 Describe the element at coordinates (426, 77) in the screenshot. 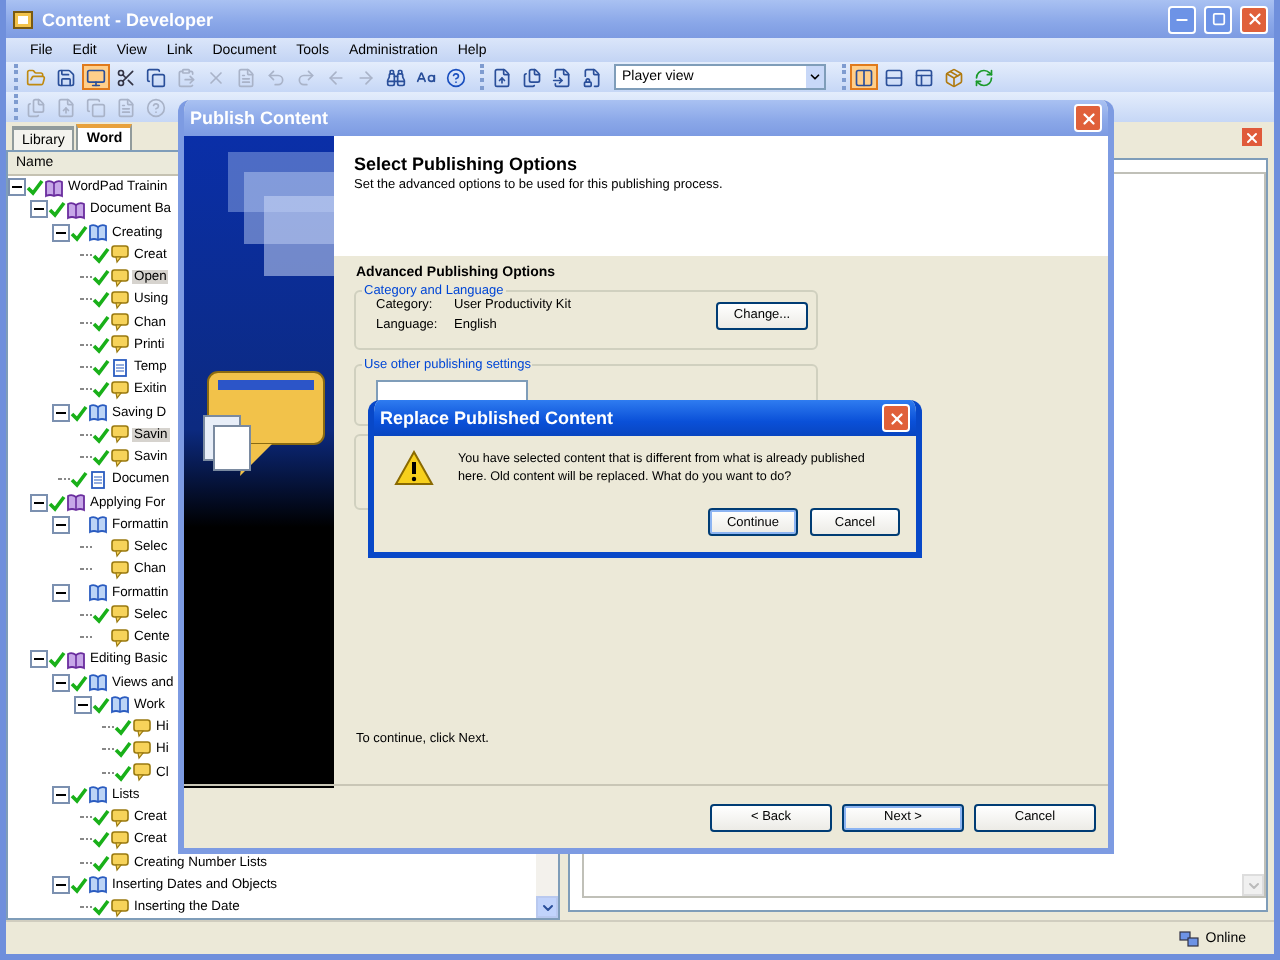

I see `letters-icon` at that location.